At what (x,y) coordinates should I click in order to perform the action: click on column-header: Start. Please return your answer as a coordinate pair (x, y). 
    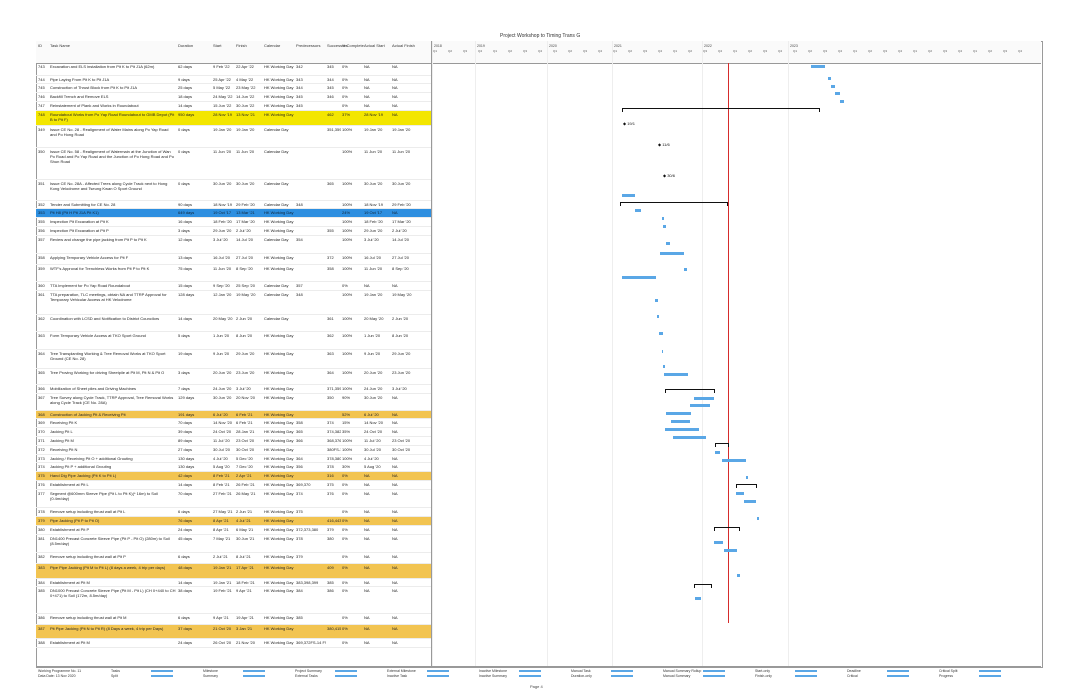
    Looking at the image, I should click on (217, 45).